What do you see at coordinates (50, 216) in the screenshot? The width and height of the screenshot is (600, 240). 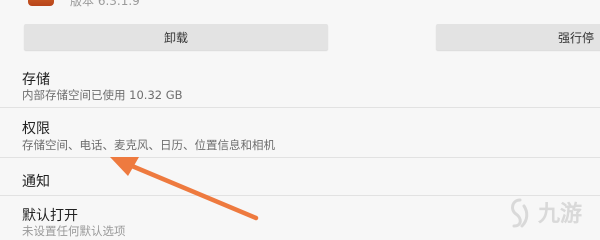 I see `settings-item-title: 默认打开` at bounding box center [50, 216].